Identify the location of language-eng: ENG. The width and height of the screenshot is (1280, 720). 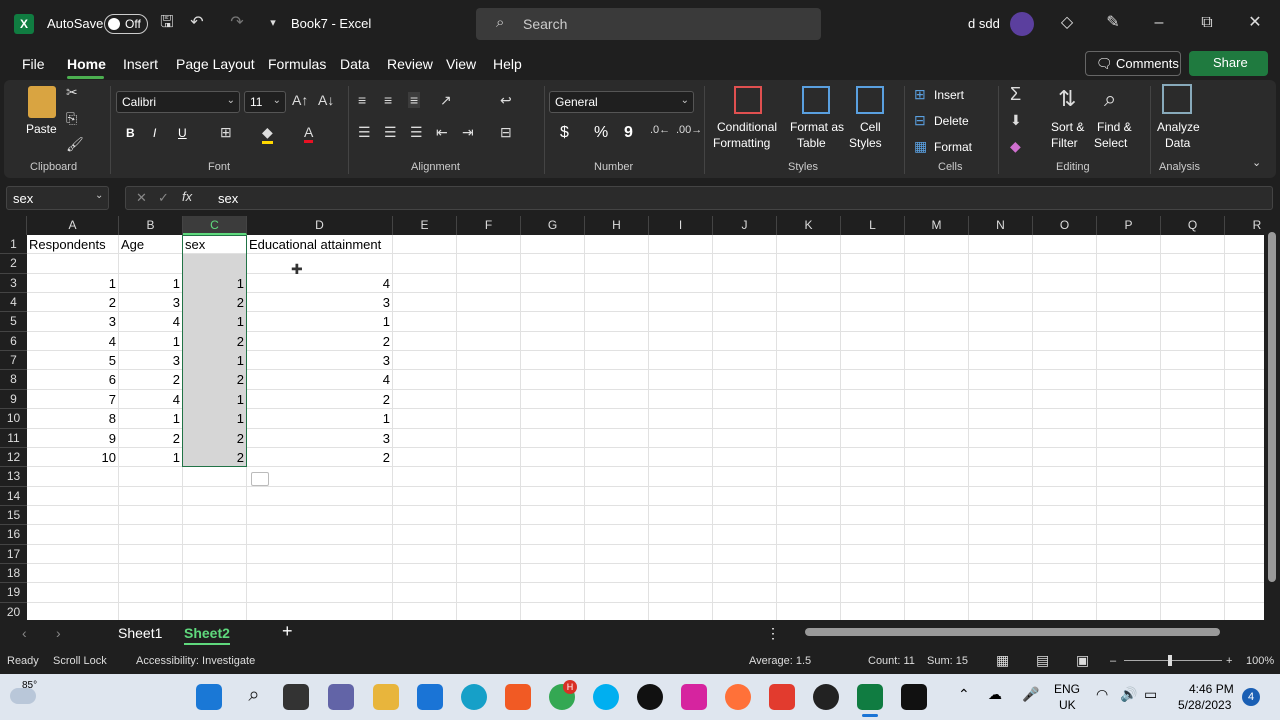
(1067, 689).